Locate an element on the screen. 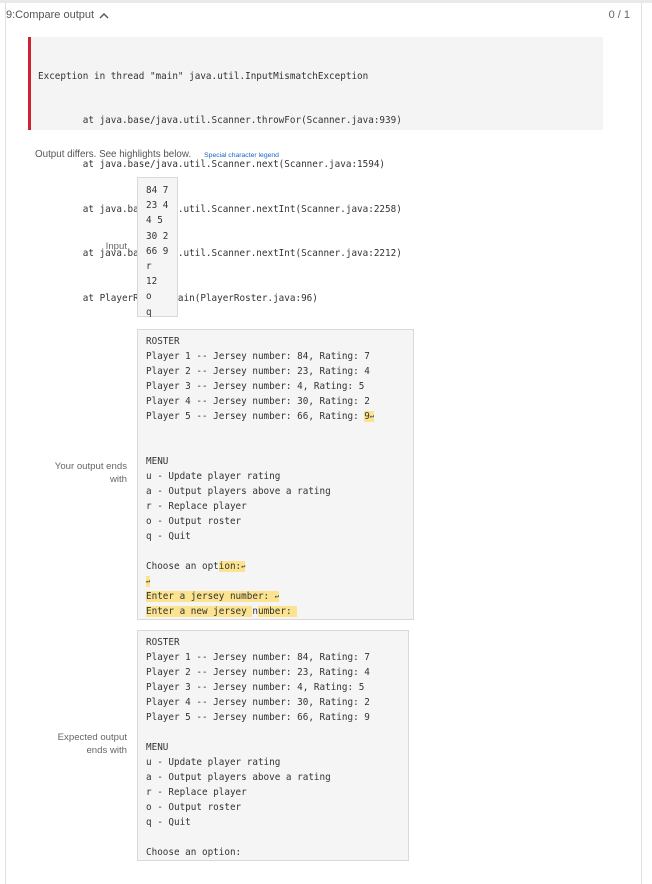 The image size is (652, 884). diff-highlight: ion:↵ is located at coordinates (232, 566).